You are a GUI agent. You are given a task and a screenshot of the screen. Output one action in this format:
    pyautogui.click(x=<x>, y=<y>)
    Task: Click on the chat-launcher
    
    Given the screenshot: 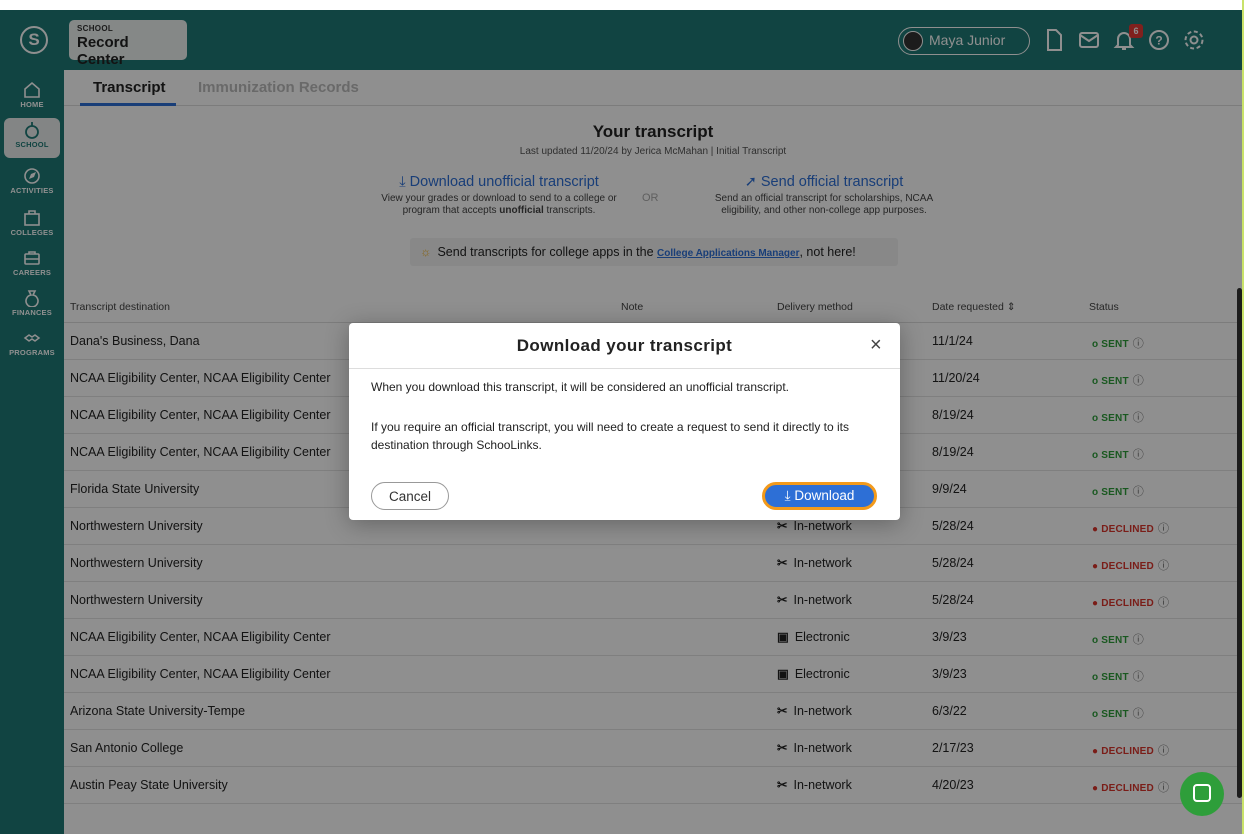 What is the action you would take?
    pyautogui.click(x=1202, y=794)
    